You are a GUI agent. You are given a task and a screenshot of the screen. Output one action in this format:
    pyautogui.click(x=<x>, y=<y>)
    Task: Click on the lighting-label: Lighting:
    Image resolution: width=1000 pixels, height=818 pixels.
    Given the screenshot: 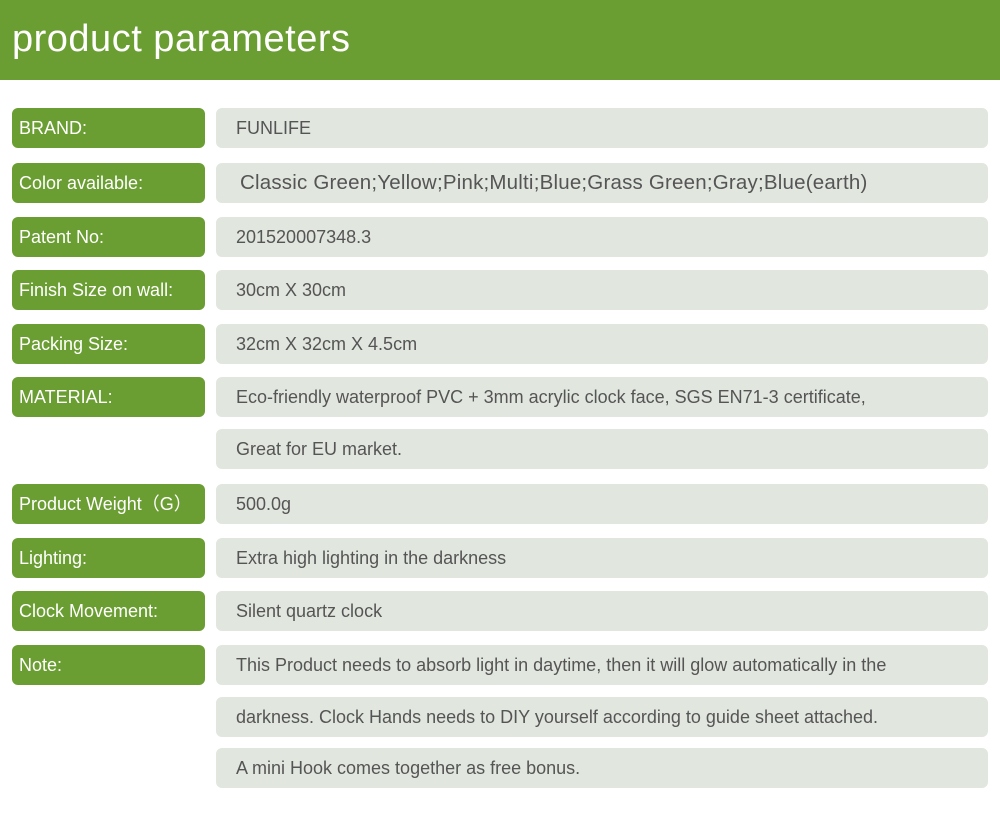 What is the action you would take?
    pyautogui.click(x=108, y=558)
    